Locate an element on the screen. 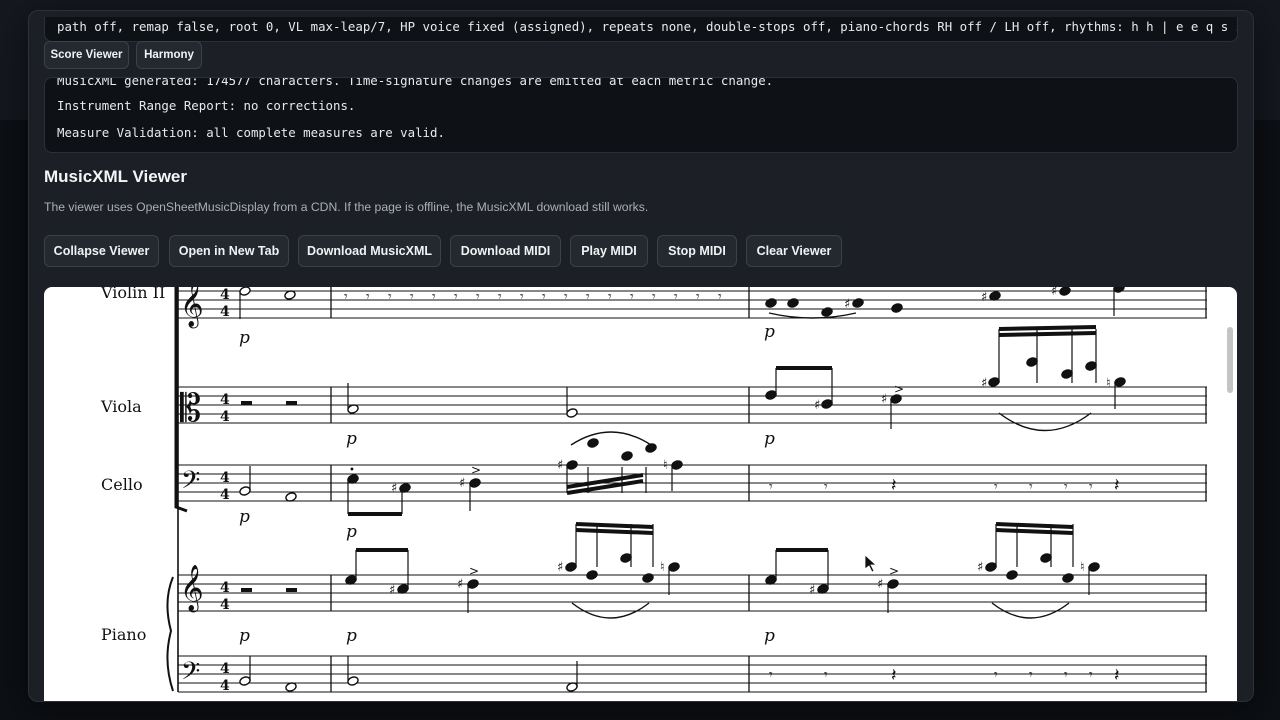 This screenshot has width=1280, height=720. score-scrollbar is located at coordinates (1230, 360).